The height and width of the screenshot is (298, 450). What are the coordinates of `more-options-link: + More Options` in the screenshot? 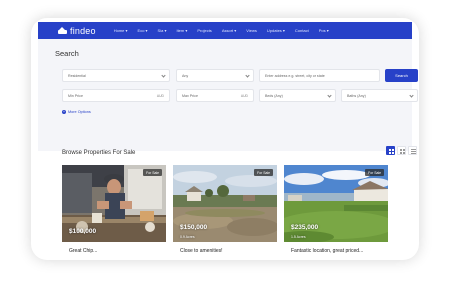 It's located at (76, 112).